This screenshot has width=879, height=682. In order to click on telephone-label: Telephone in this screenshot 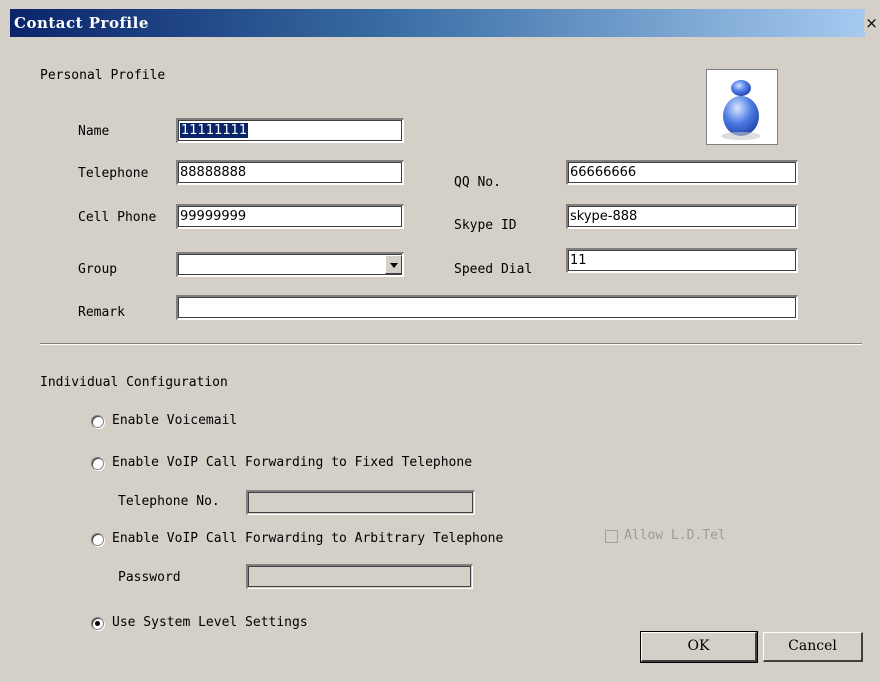, I will do `click(113, 173)`.